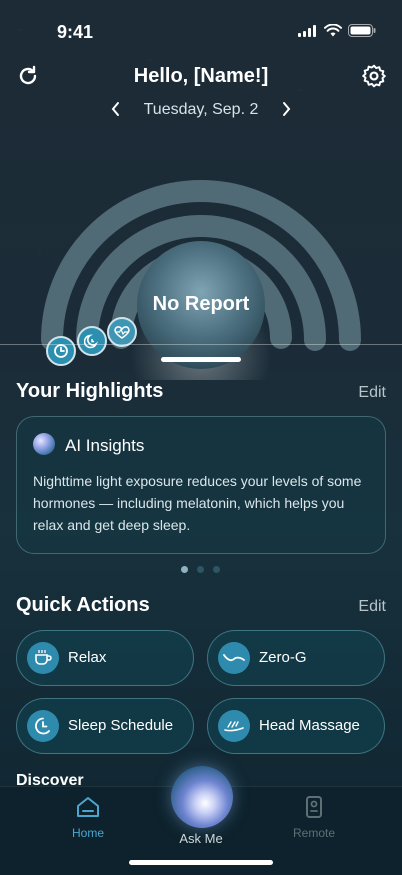 The width and height of the screenshot is (402, 875). I want to click on zero-g-icon, so click(234, 658).